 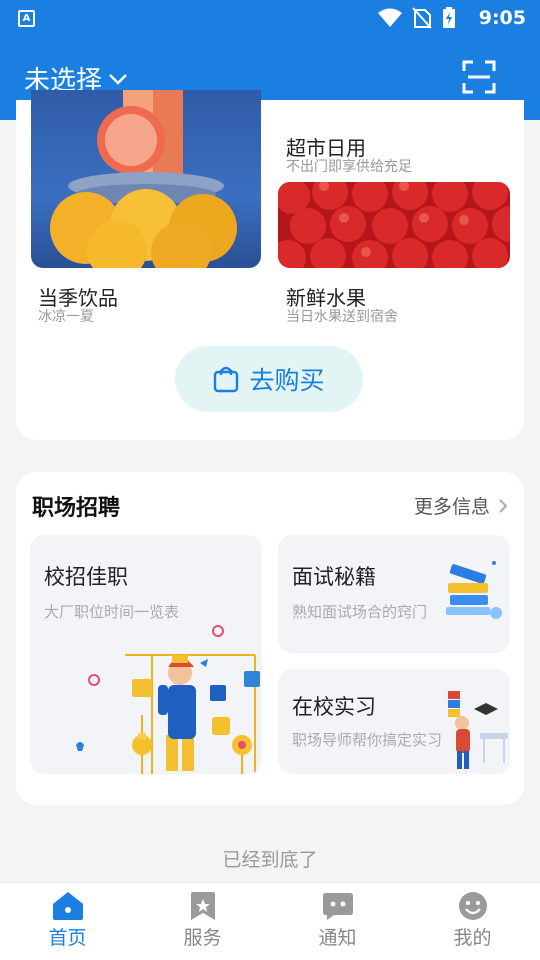 I want to click on status-icons, so click(x=417, y=18).